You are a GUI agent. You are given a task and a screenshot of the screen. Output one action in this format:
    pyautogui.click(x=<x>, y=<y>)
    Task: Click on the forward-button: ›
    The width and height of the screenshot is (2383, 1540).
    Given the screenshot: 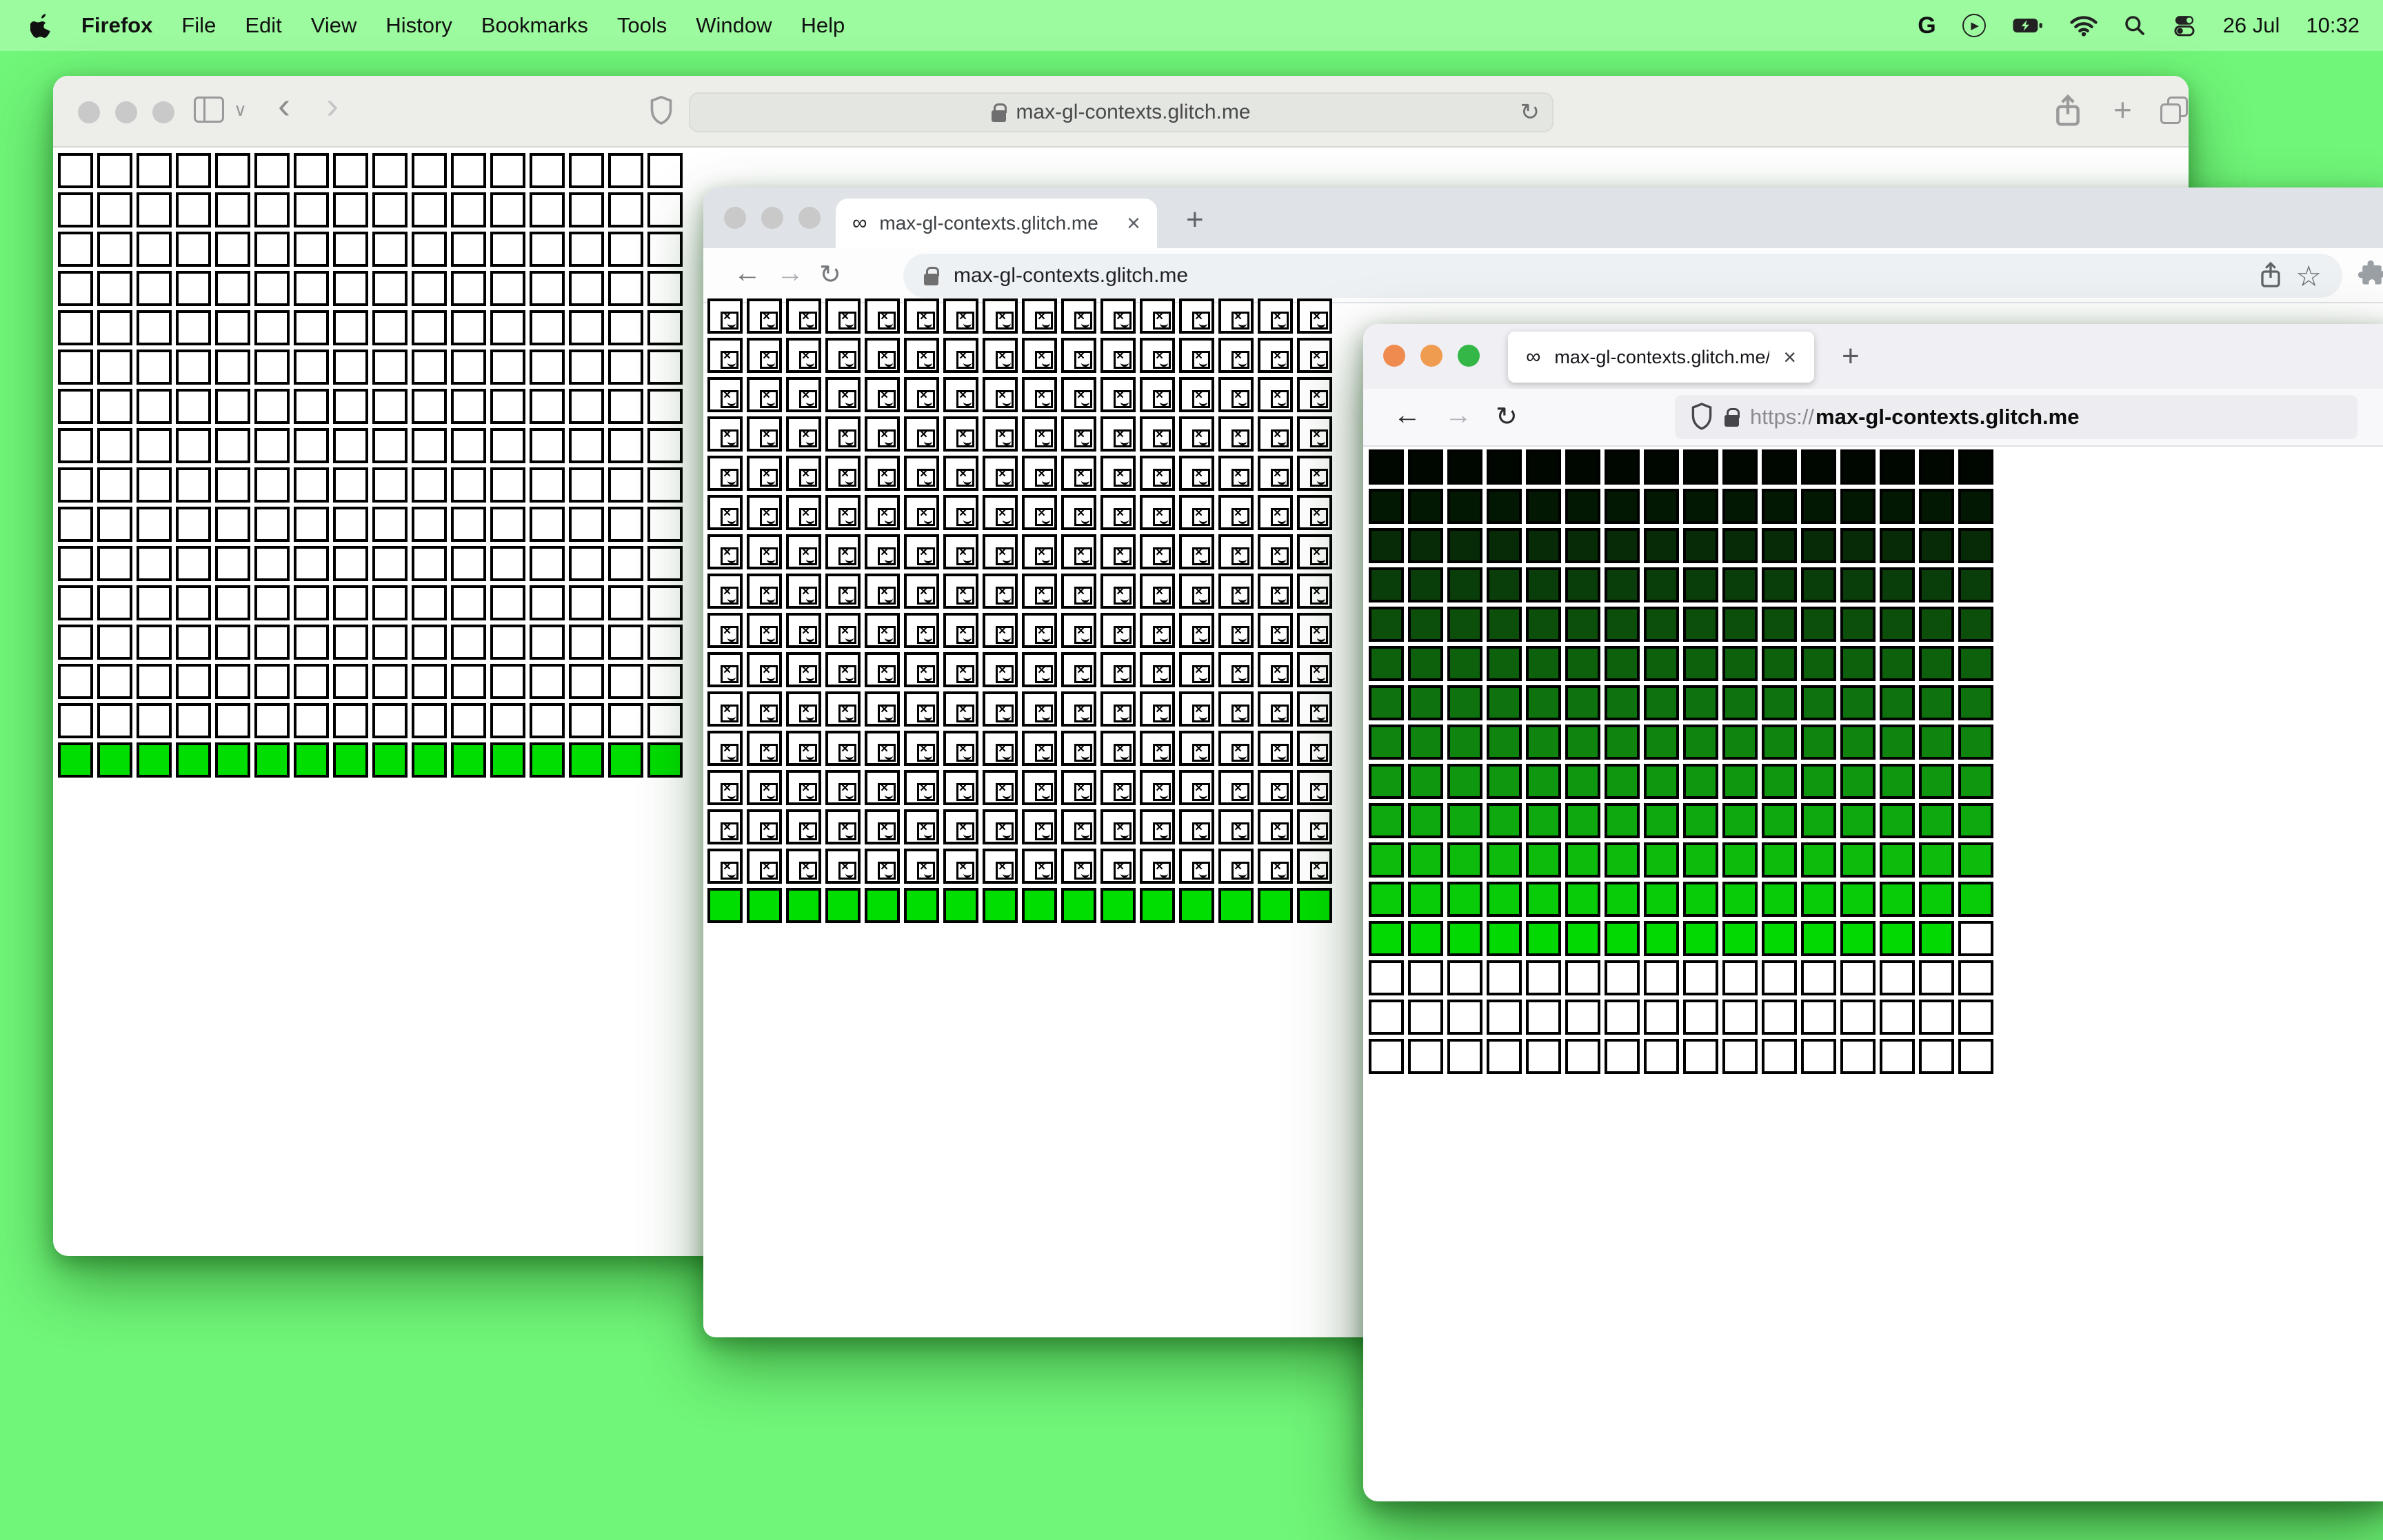 What is the action you would take?
    pyautogui.click(x=332, y=106)
    